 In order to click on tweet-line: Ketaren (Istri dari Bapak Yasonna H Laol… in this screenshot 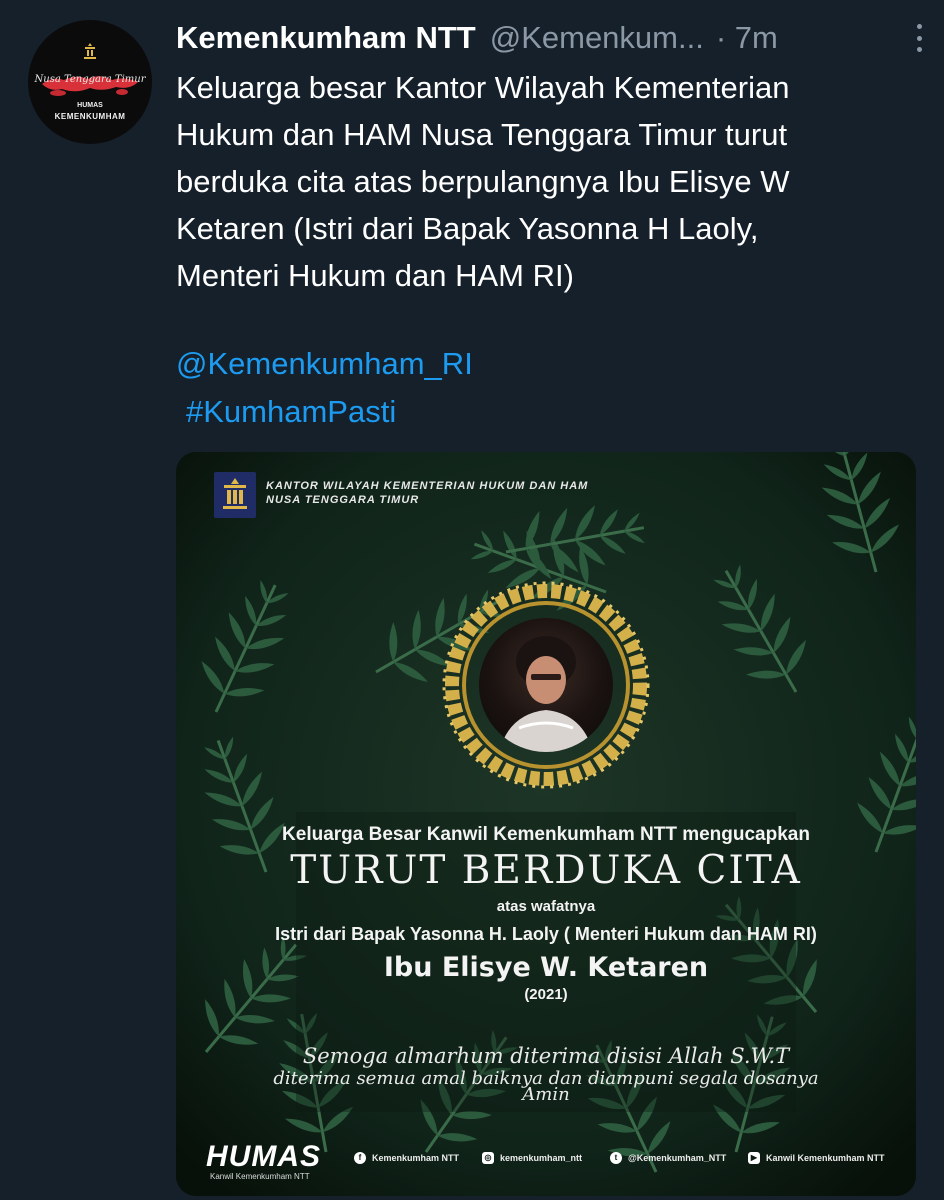, I will do `click(467, 228)`.